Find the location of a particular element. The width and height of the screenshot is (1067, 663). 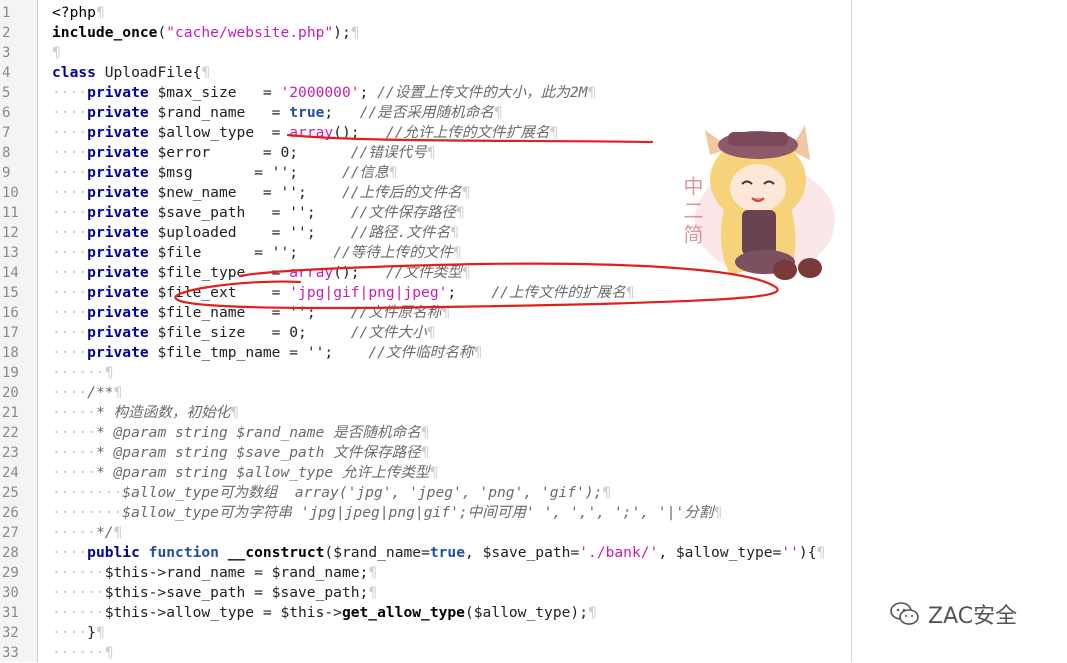

line-number: 19 is located at coordinates (10, 373).